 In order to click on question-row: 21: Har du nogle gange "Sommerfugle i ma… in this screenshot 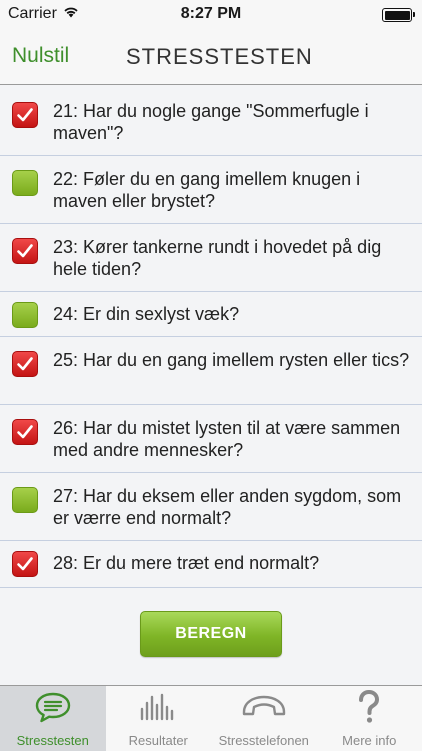, I will do `click(211, 120)`.